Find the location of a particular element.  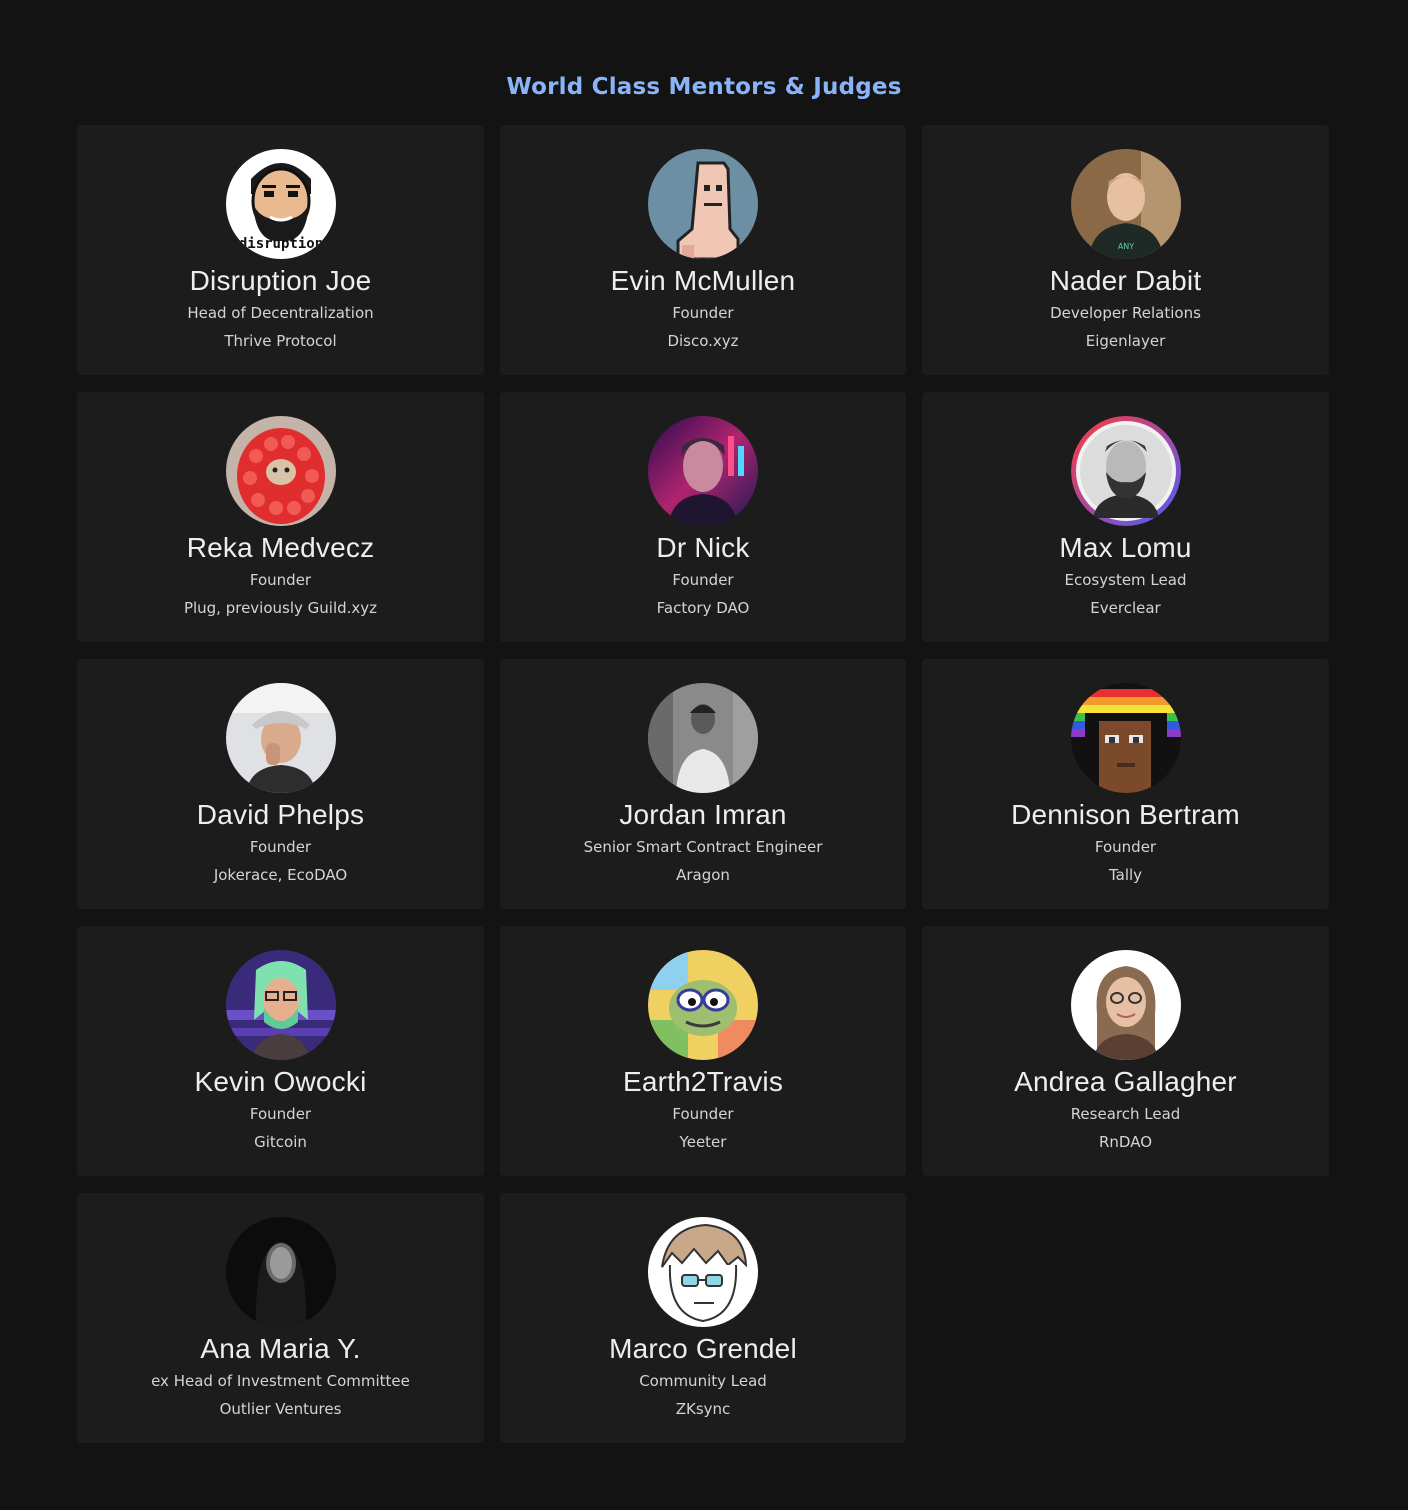

section-title: World Class Mentors & Judges is located at coordinates (704, 87).